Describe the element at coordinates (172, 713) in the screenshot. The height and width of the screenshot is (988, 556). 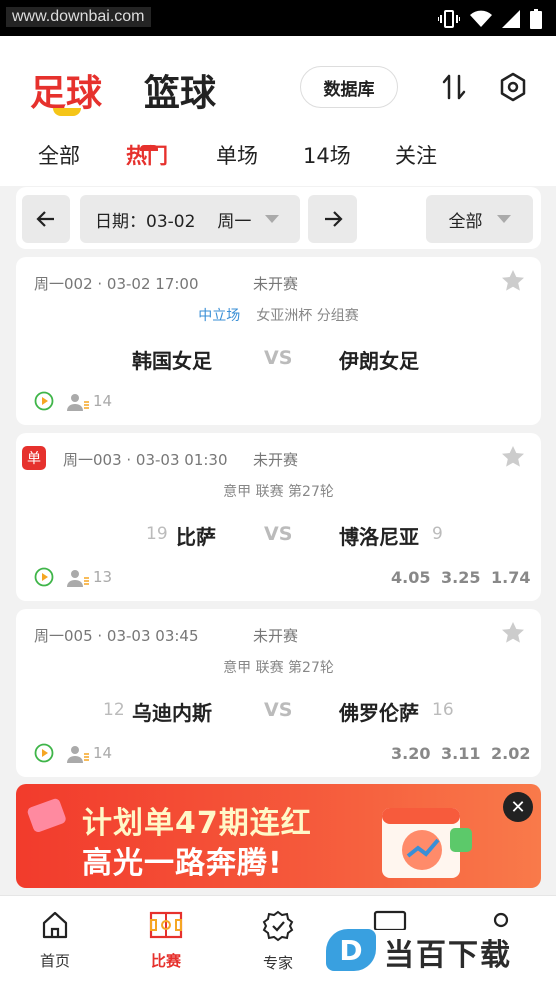
I see `home-team: 乌迪内斯` at that location.